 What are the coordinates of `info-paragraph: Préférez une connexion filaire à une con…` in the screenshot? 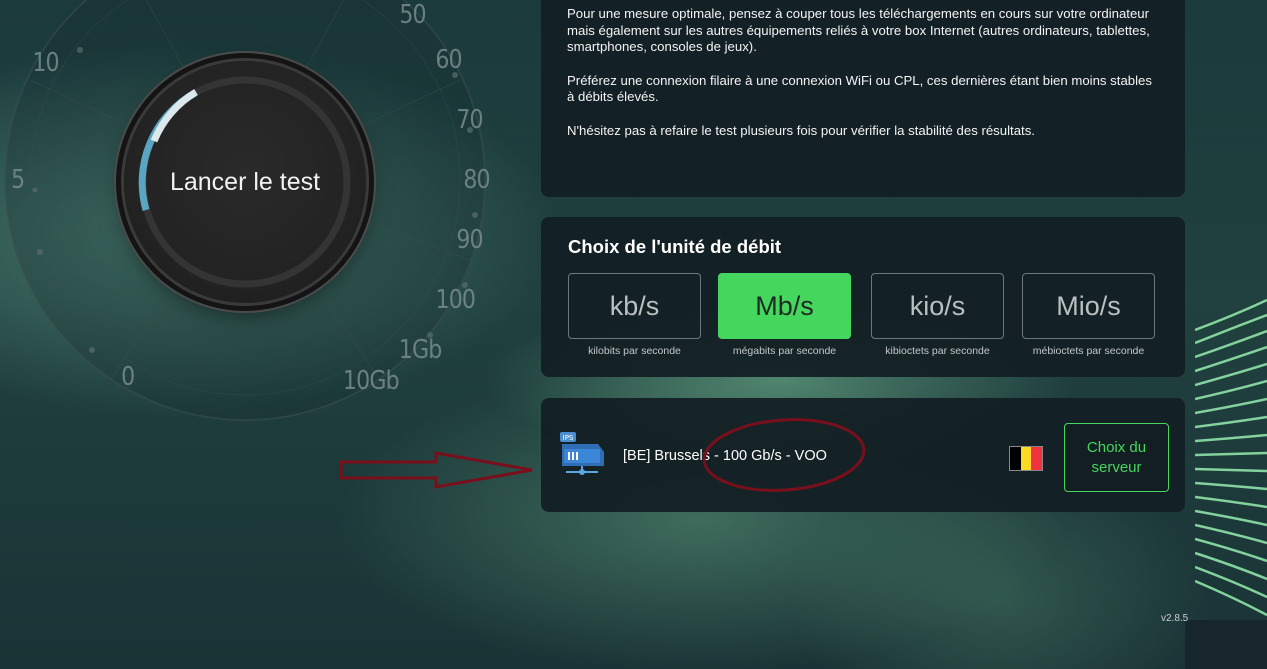 It's located at (859, 88).